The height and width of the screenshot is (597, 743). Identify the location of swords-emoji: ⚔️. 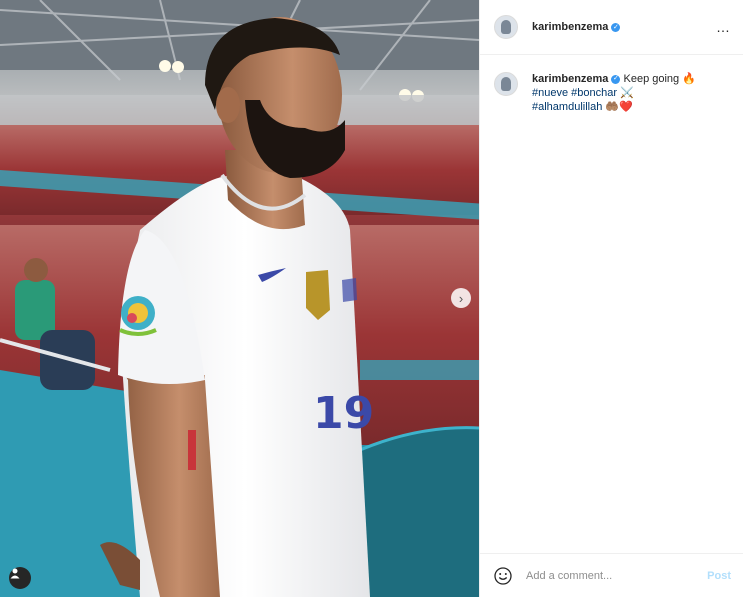
(627, 93).